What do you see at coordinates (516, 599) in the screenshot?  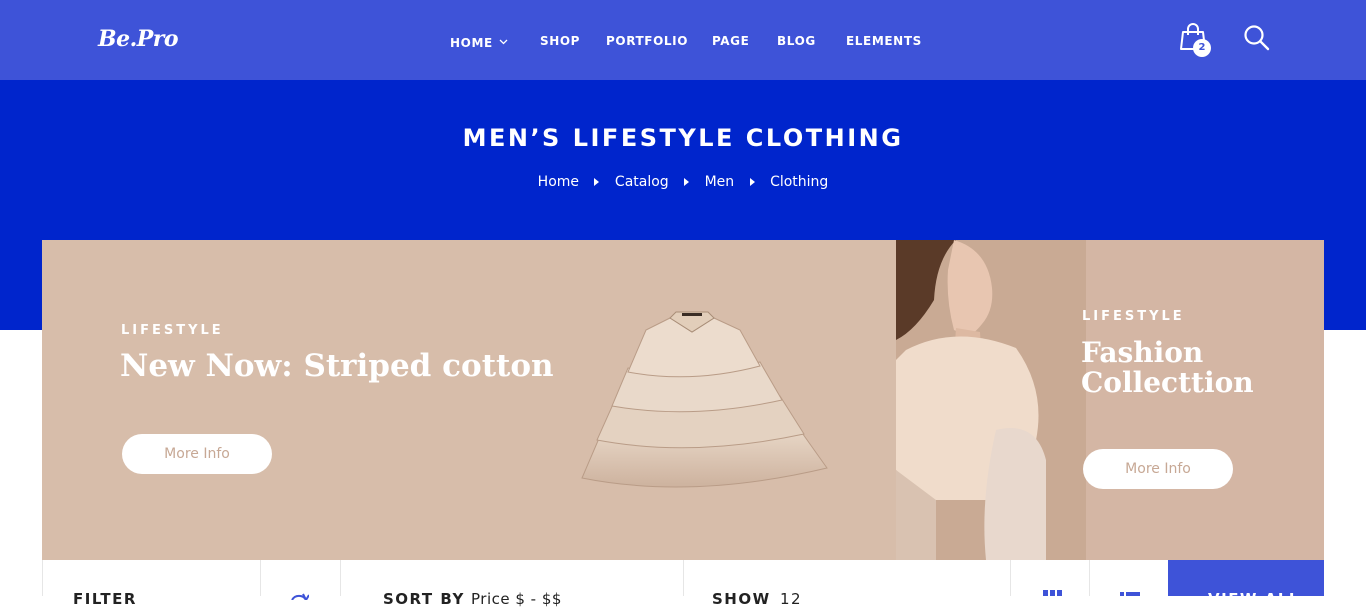 I see `sort-by-value: Price $ - $$` at bounding box center [516, 599].